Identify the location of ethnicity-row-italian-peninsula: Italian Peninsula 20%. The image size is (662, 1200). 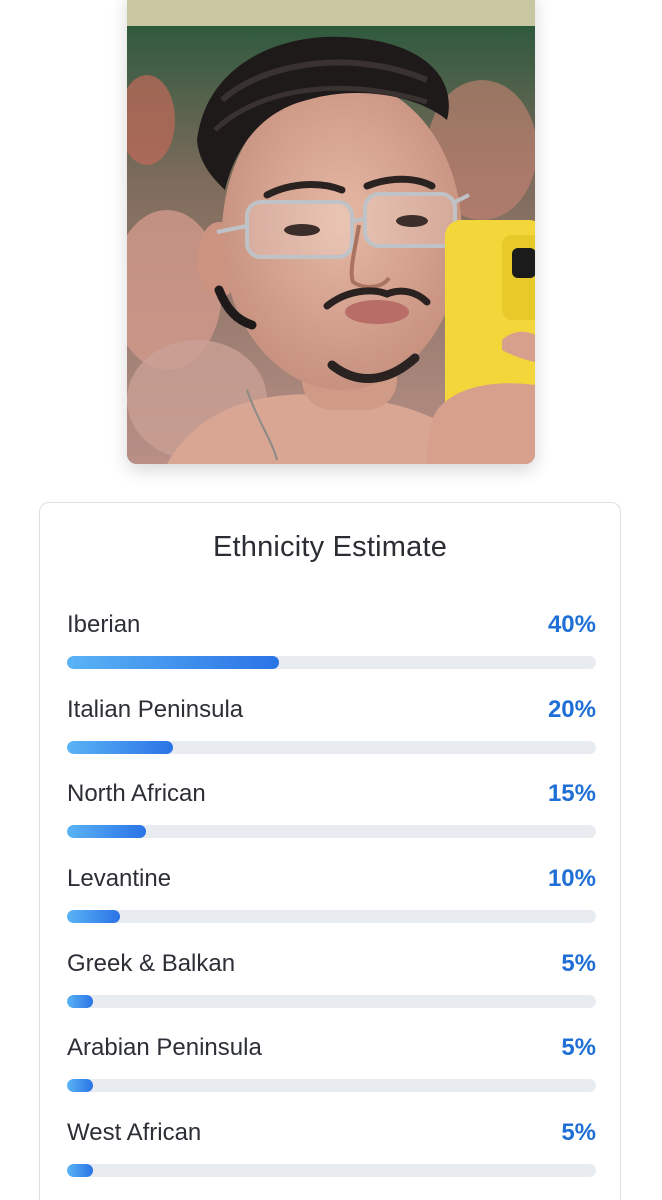
(331, 738).